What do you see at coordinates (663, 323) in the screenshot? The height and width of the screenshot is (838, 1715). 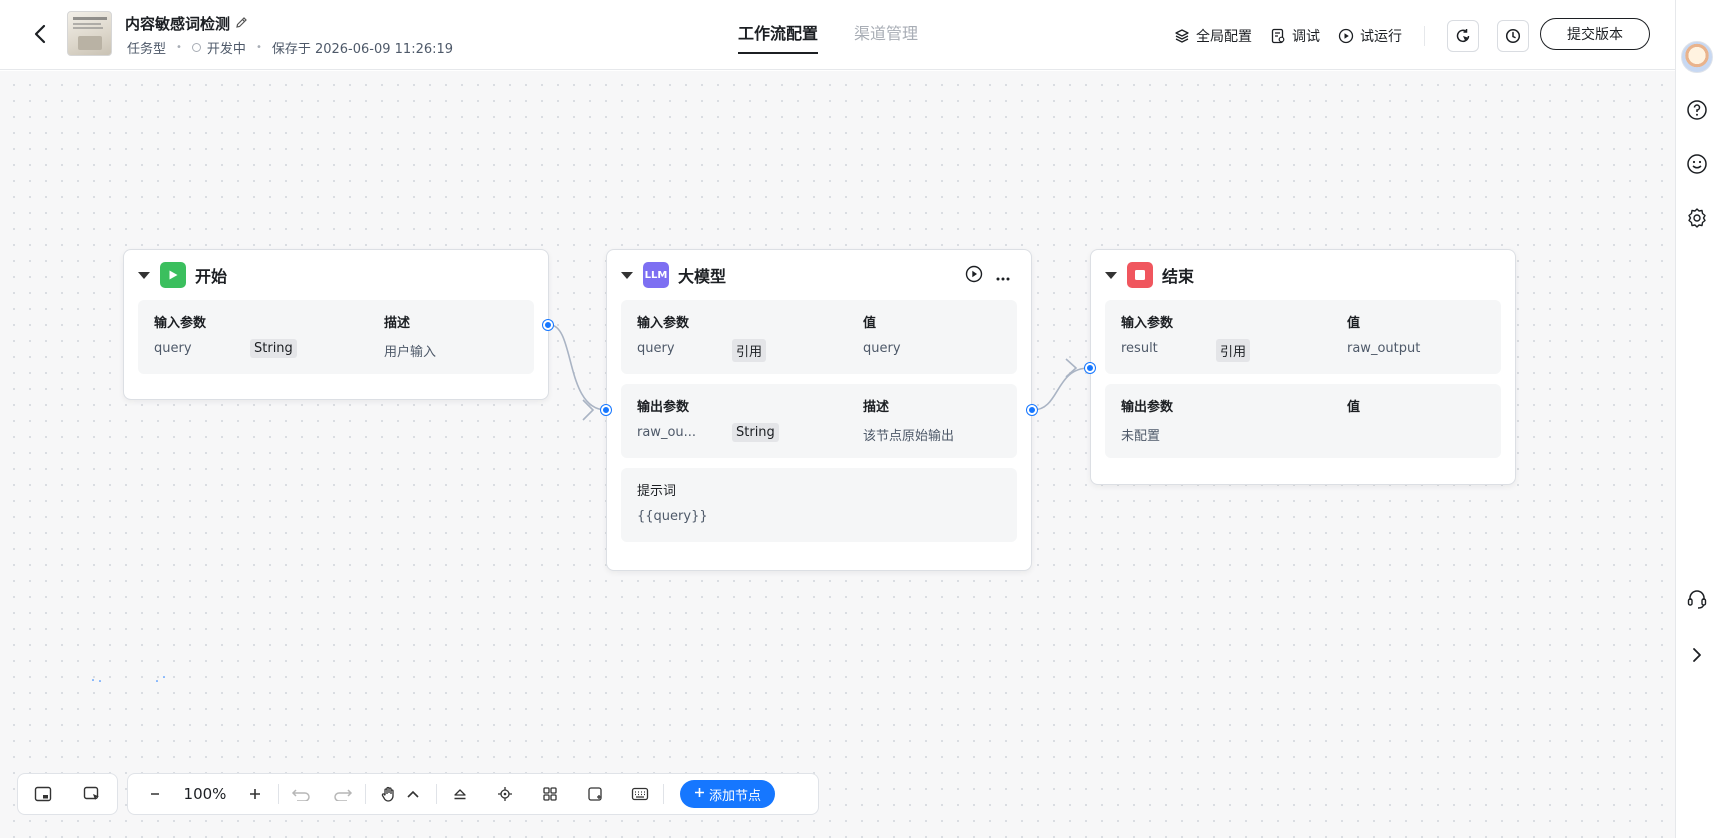 I see `col-input-params: 输入参数` at bounding box center [663, 323].